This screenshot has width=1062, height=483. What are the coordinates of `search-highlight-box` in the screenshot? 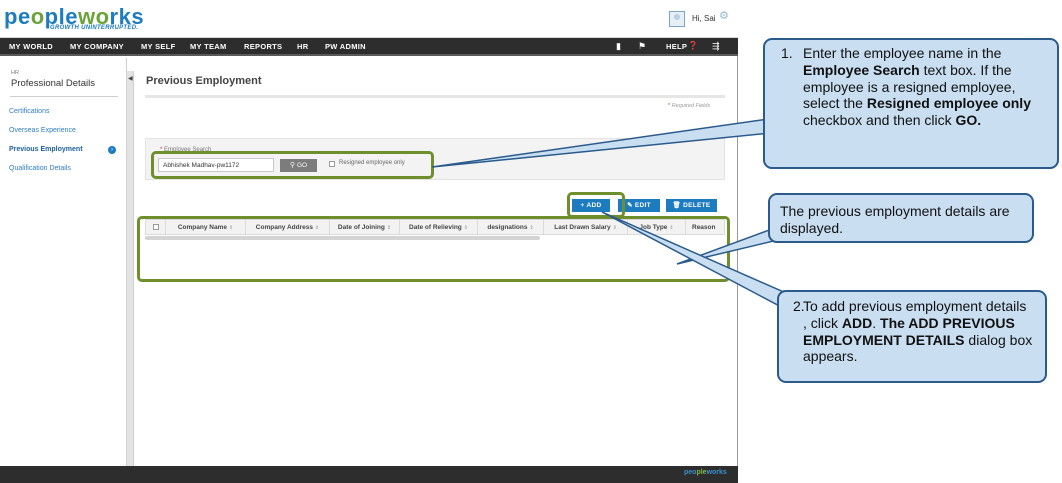 It's located at (292, 165).